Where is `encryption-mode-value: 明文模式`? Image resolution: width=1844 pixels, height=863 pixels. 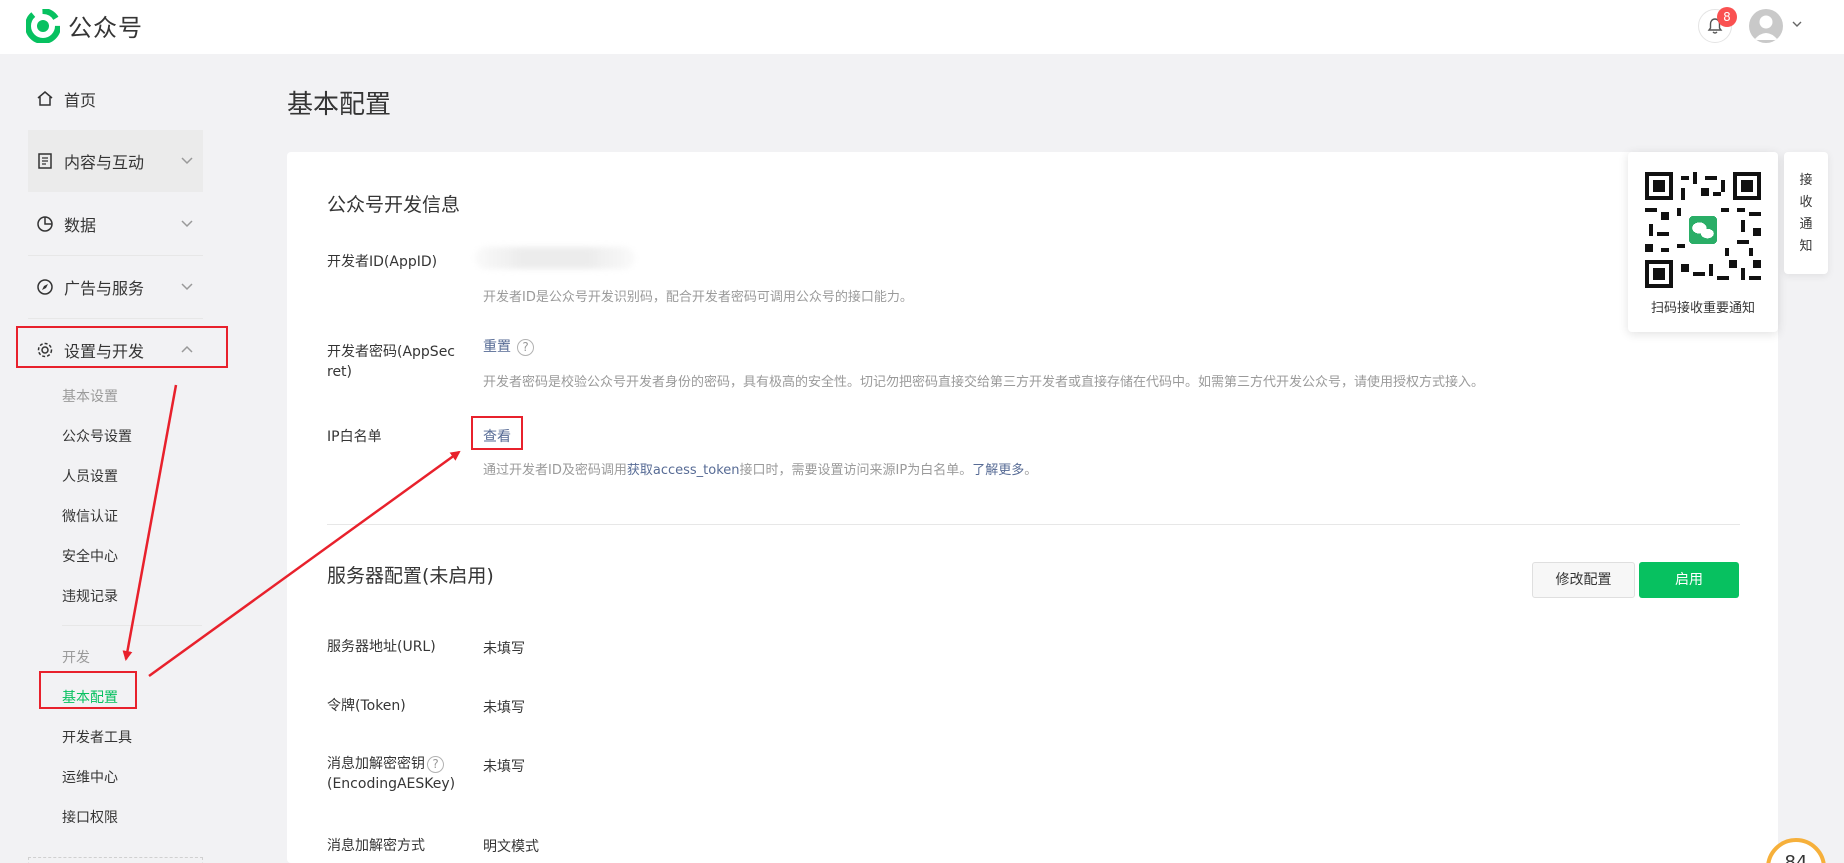 encryption-mode-value: 明文模式 is located at coordinates (511, 847).